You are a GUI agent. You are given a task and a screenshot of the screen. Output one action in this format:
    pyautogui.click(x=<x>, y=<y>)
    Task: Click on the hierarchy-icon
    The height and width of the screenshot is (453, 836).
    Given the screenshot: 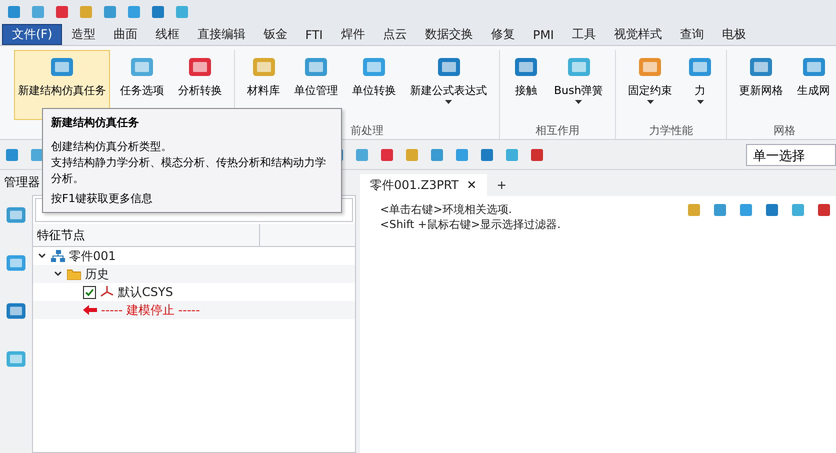 What is the action you would take?
    pyautogui.click(x=58, y=256)
    